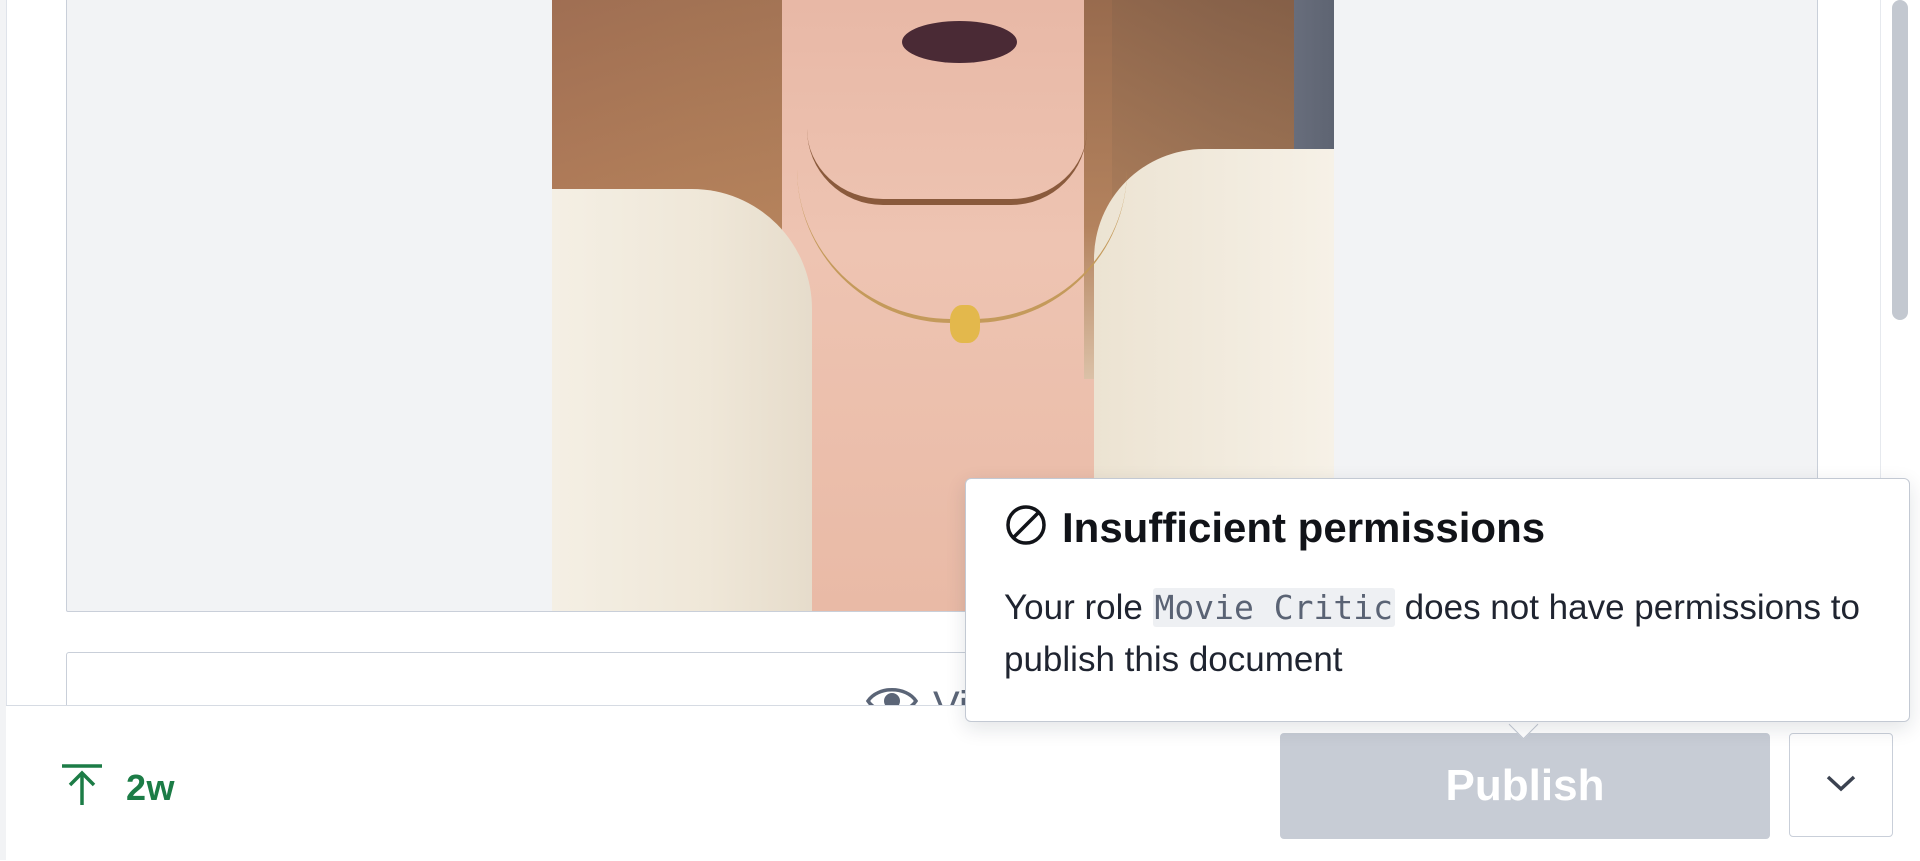 This screenshot has width=1920, height=861. What do you see at coordinates (1273, 607) in the screenshot?
I see `role-name: Movie Critic` at bounding box center [1273, 607].